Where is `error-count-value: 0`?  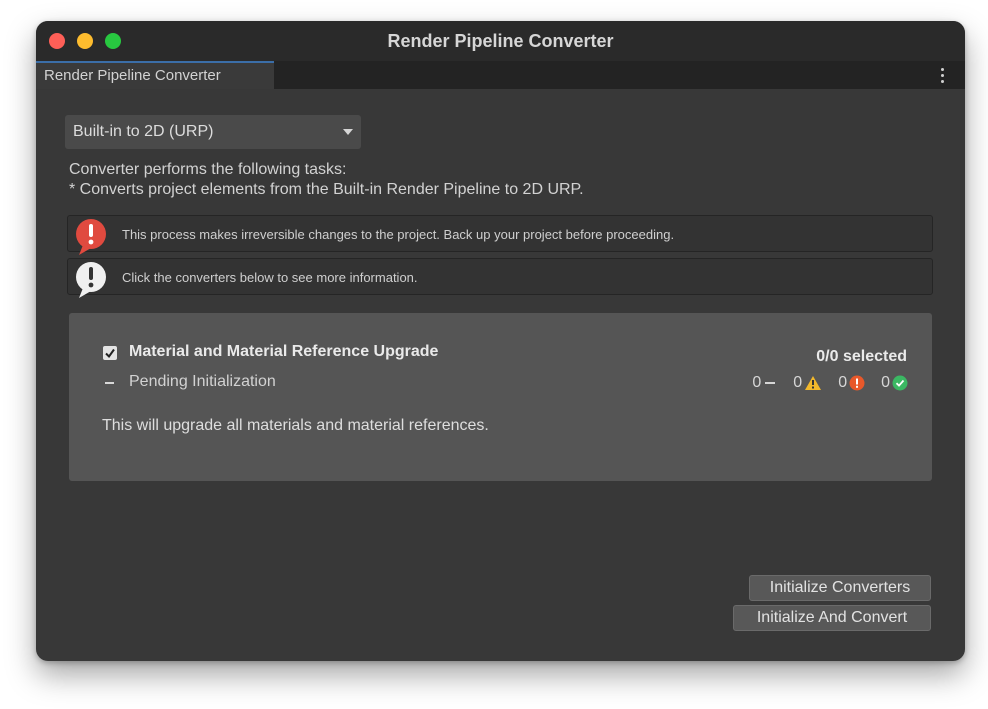
error-count-value: 0 is located at coordinates (843, 382).